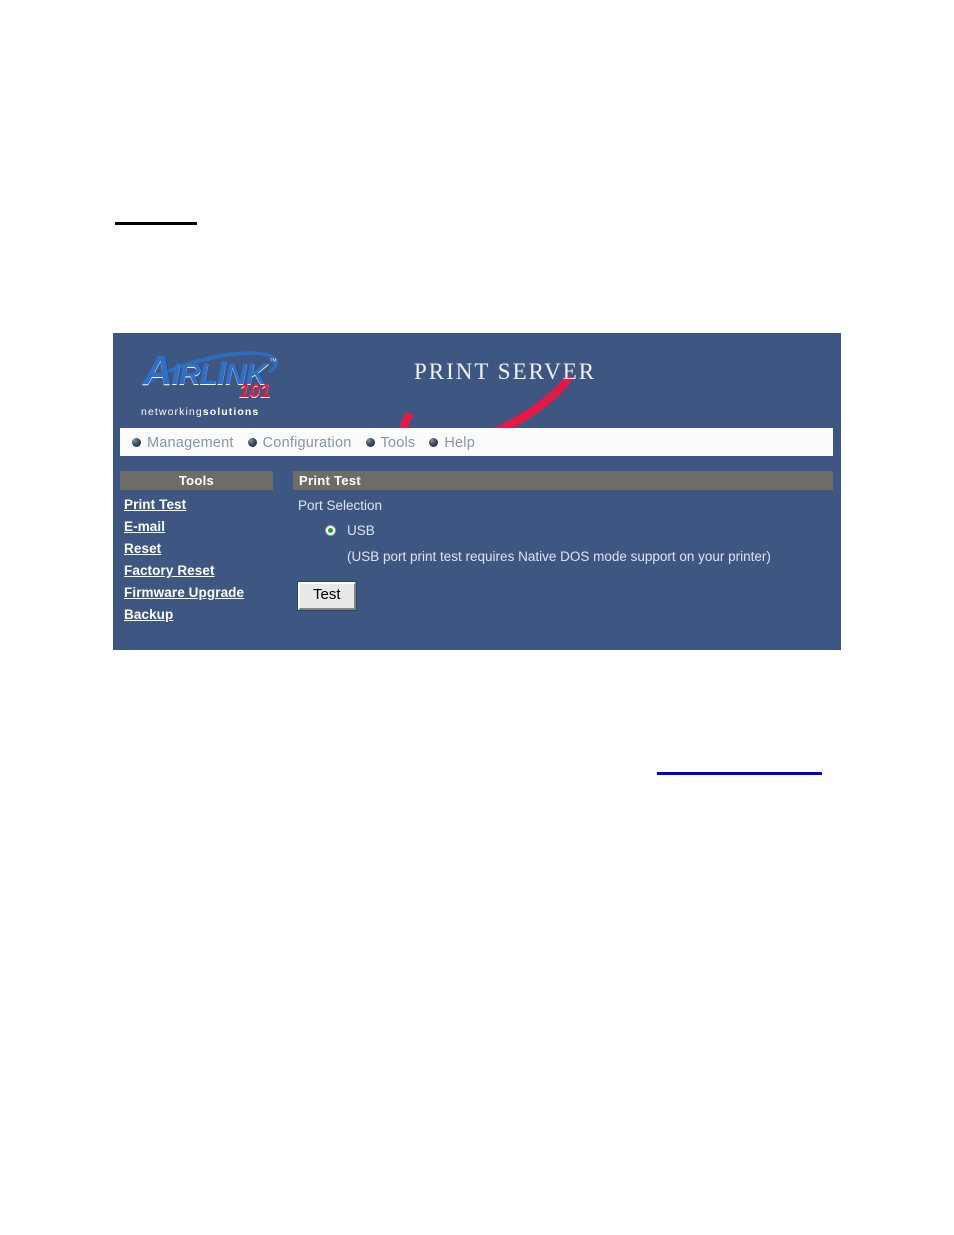 This screenshot has height=1235, width=954. I want to click on sidebar-item-email: E-mail, so click(196, 526).